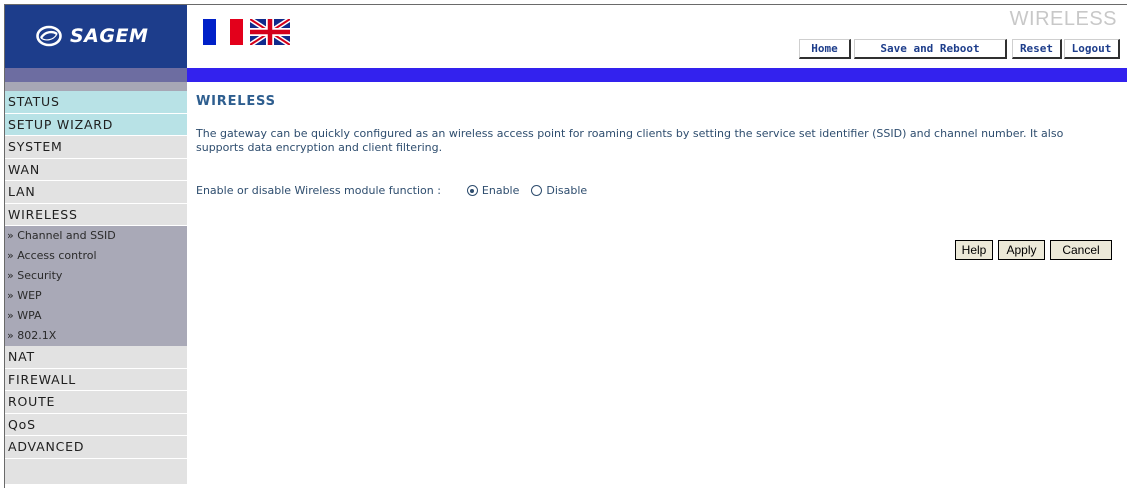  What do you see at coordinates (537, 190) in the screenshot?
I see `disable-radio-button` at bounding box center [537, 190].